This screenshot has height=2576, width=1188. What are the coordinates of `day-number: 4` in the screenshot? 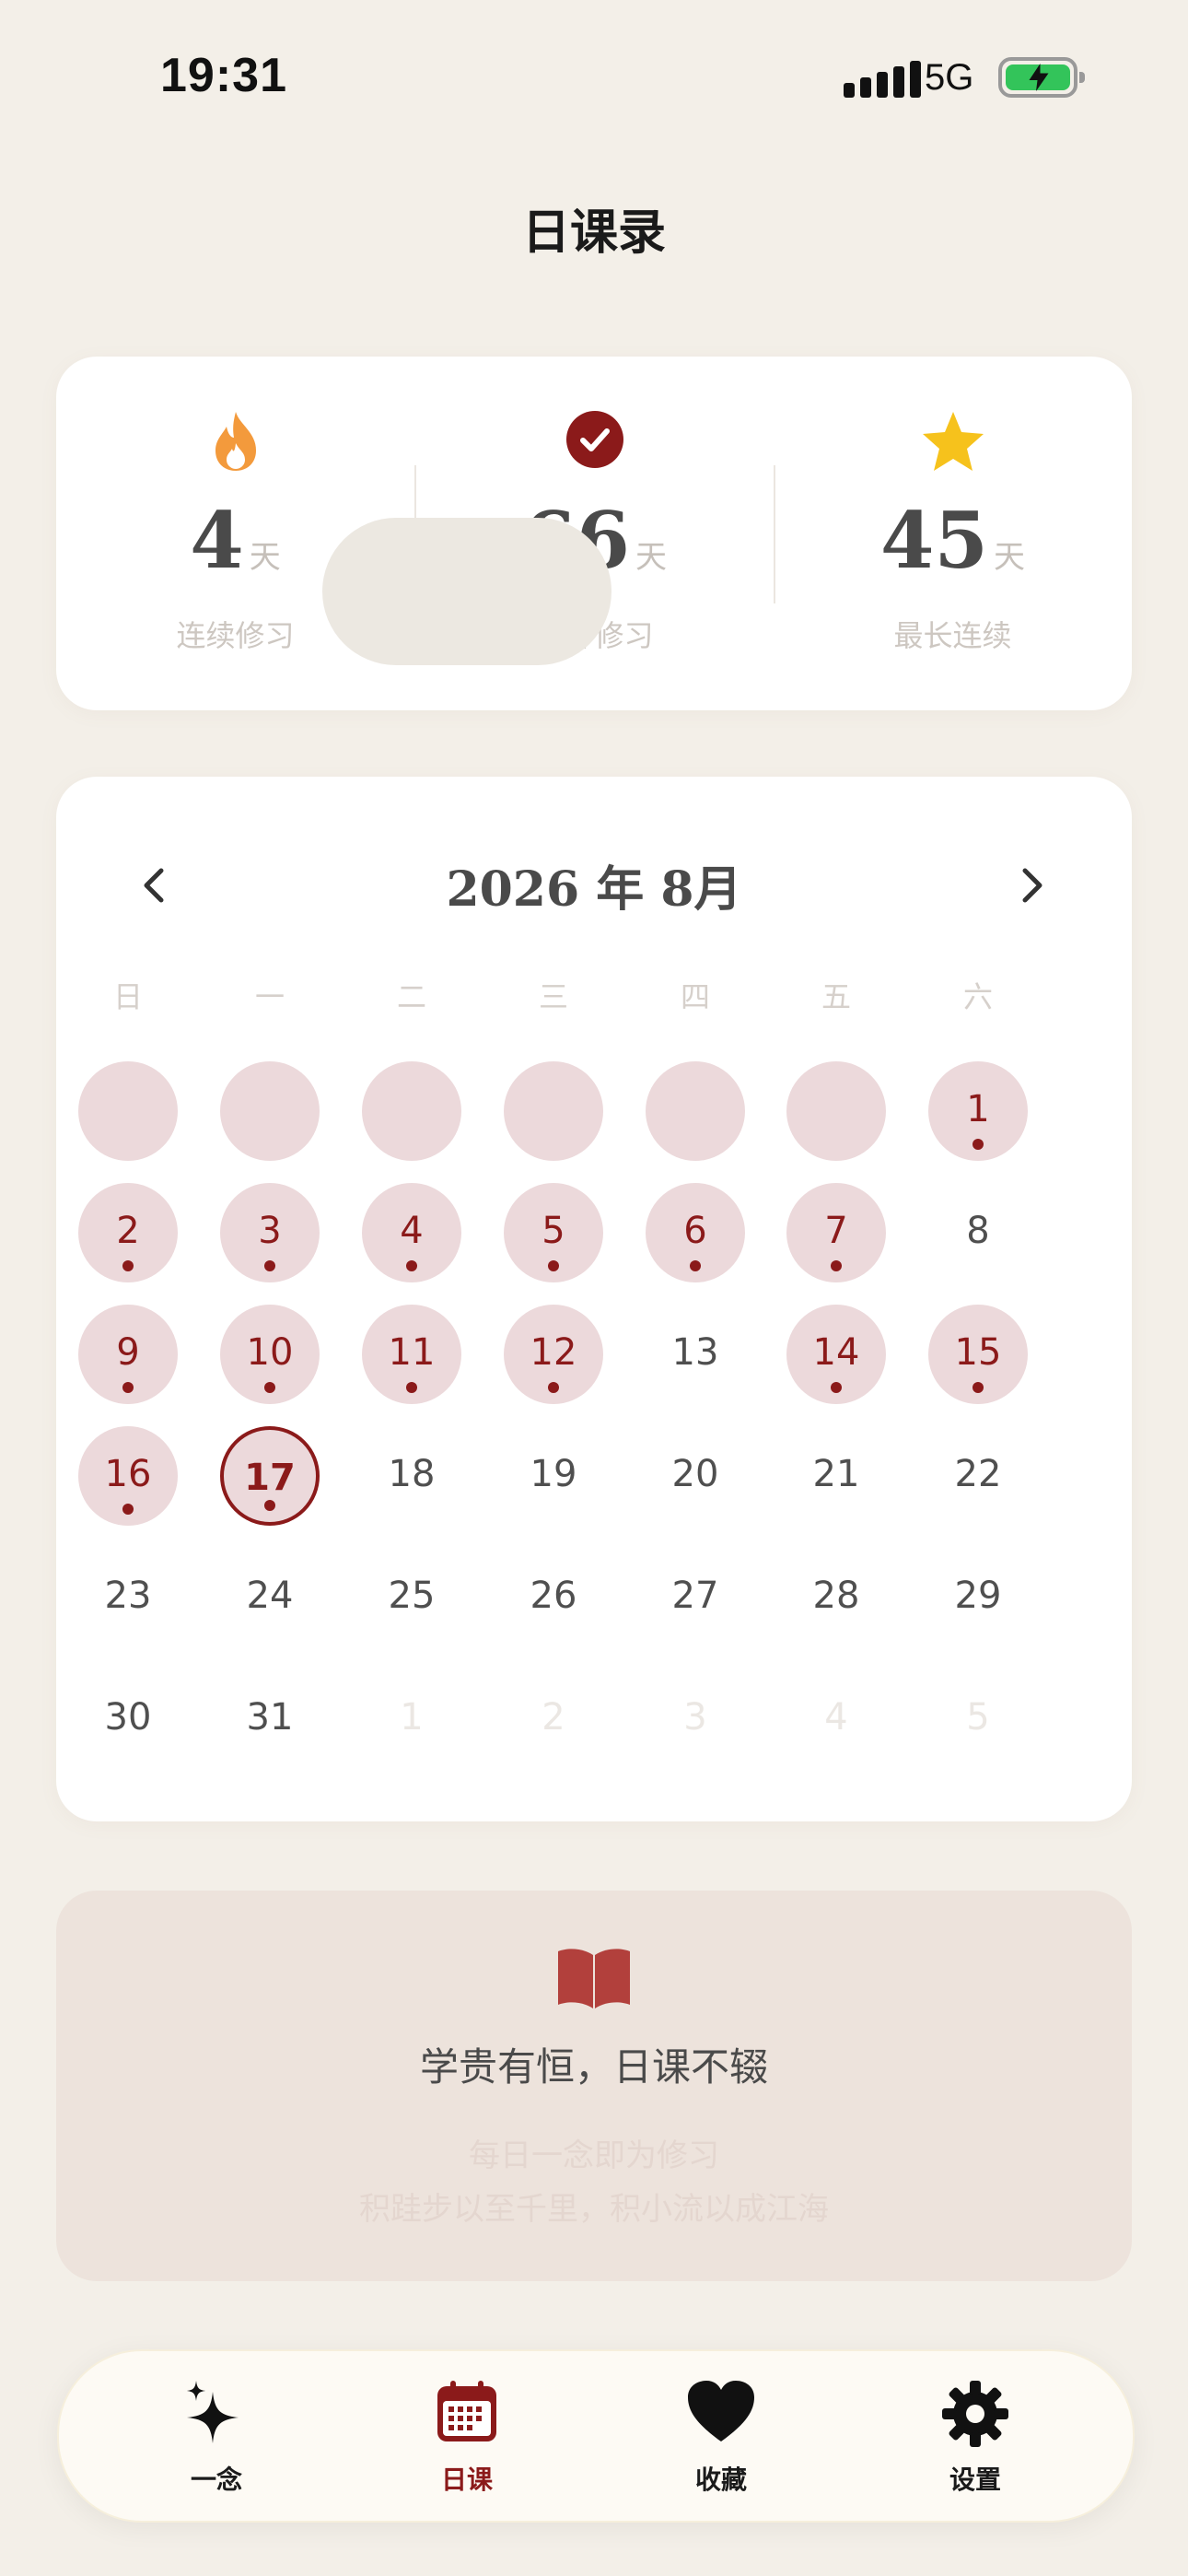 It's located at (836, 1717).